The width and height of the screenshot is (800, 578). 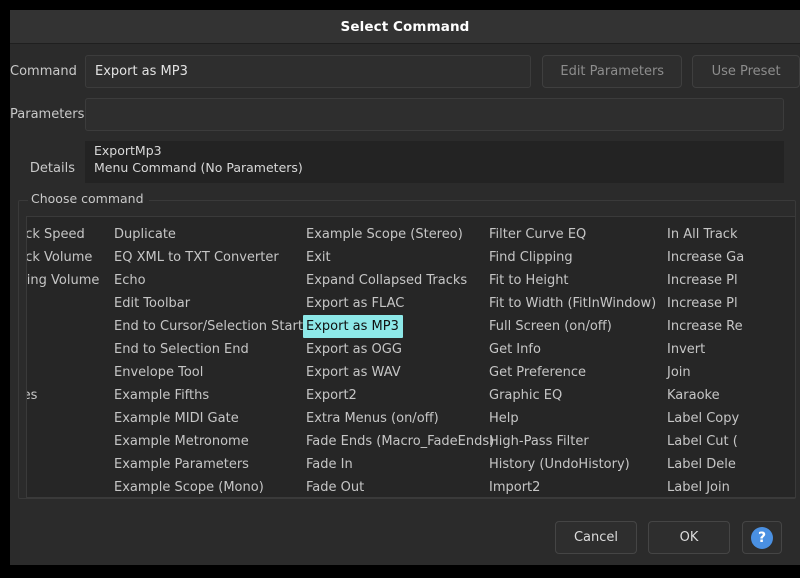 What do you see at coordinates (395, 257) in the screenshot?
I see `command-list-item: Exit` at bounding box center [395, 257].